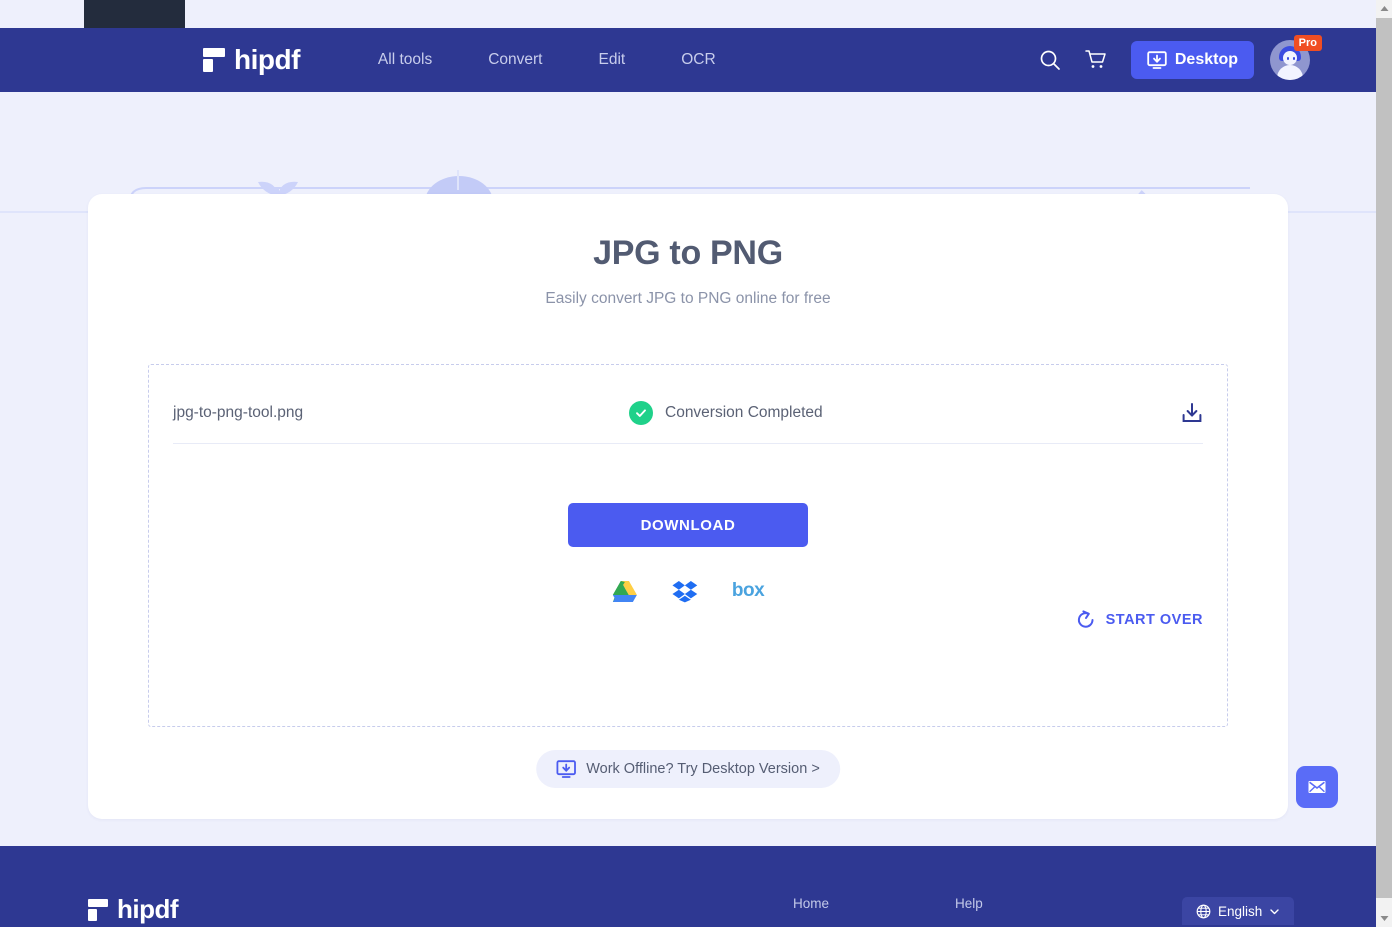  I want to click on file-download-button, so click(1192, 413).